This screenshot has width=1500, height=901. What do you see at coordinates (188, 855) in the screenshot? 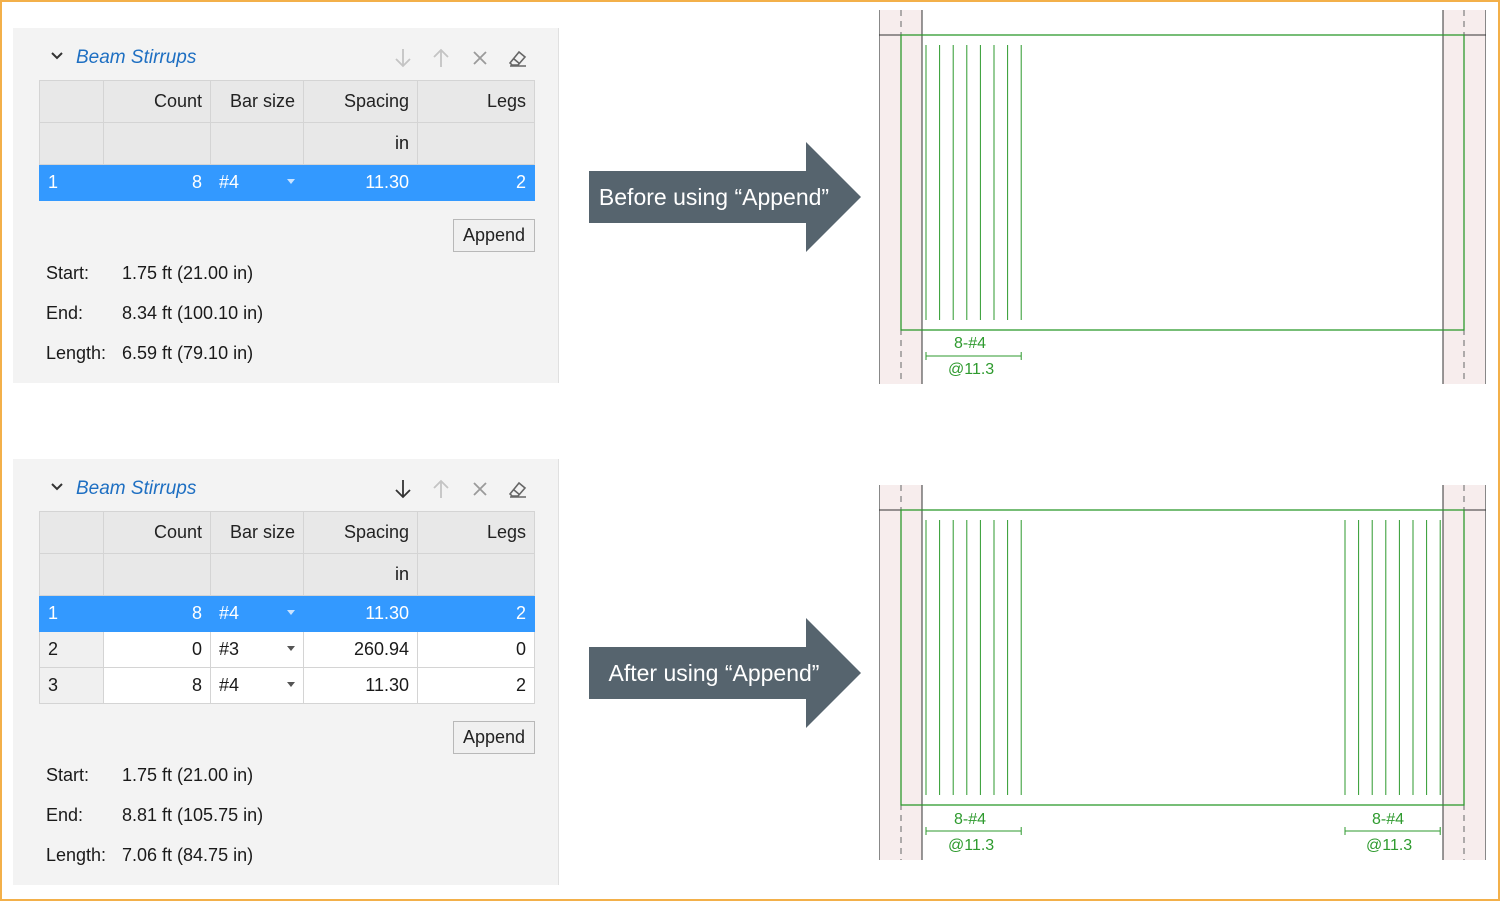
I see `length-value: 7.06 ft (84.75 in)` at bounding box center [188, 855].